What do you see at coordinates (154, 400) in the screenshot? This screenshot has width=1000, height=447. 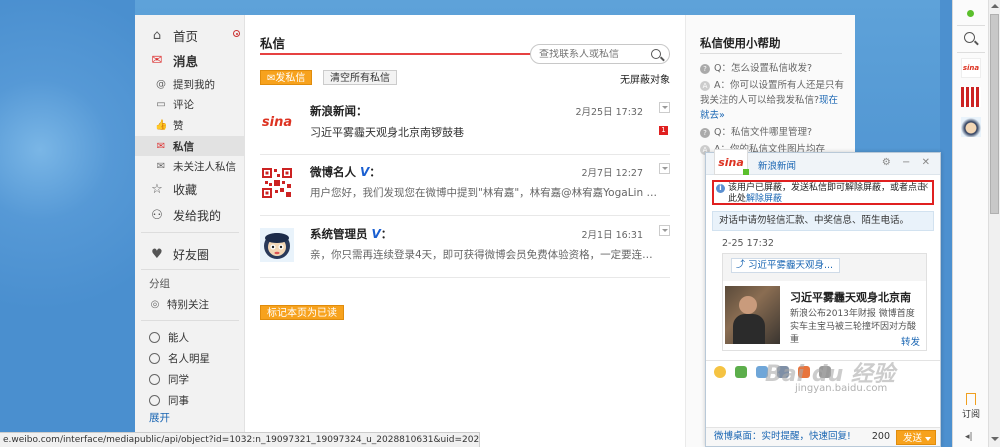 I see `circle-icon` at bounding box center [154, 400].